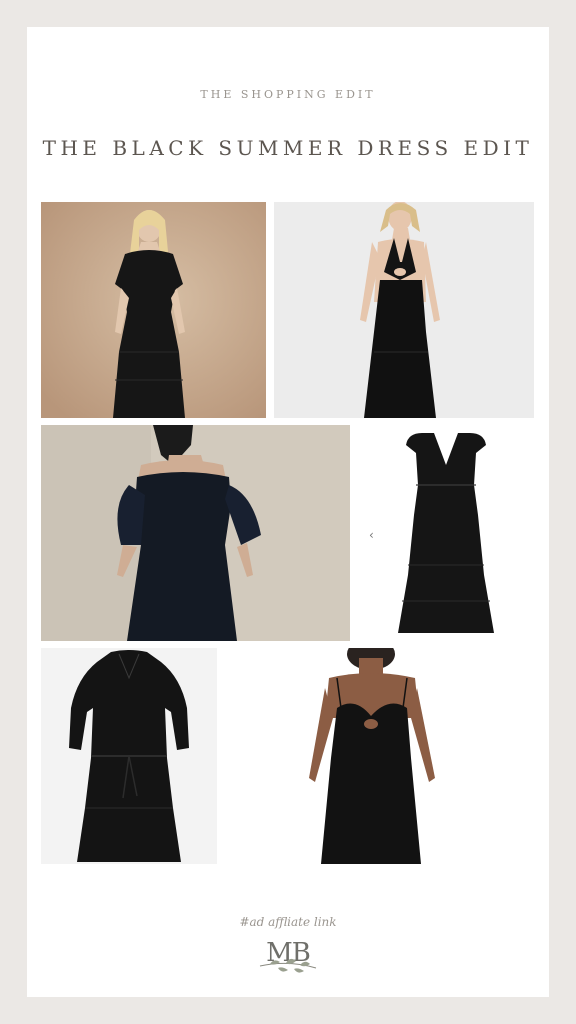 The height and width of the screenshot is (1024, 576). Describe the element at coordinates (446, 533) in the screenshot. I see `product-photo-dress-flutter-sleeve-tiered` at that location.